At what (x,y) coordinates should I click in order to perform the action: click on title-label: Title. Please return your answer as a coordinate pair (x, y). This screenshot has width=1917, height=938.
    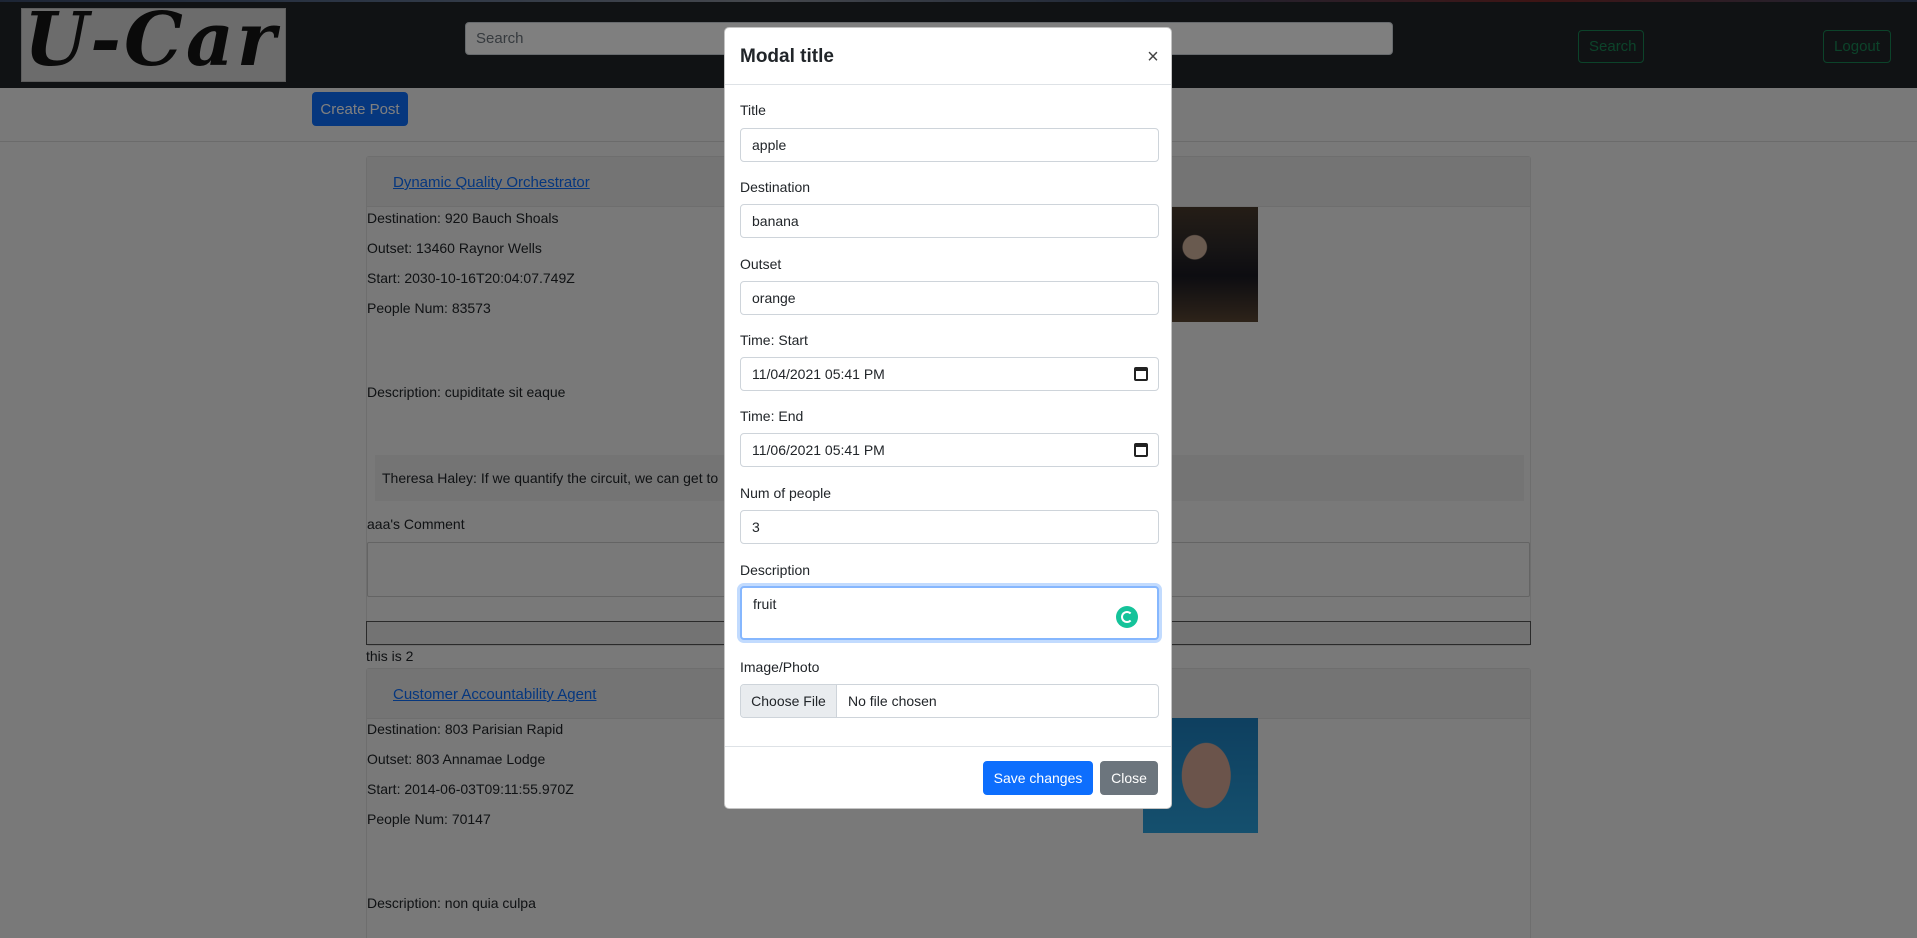
    Looking at the image, I should click on (753, 110).